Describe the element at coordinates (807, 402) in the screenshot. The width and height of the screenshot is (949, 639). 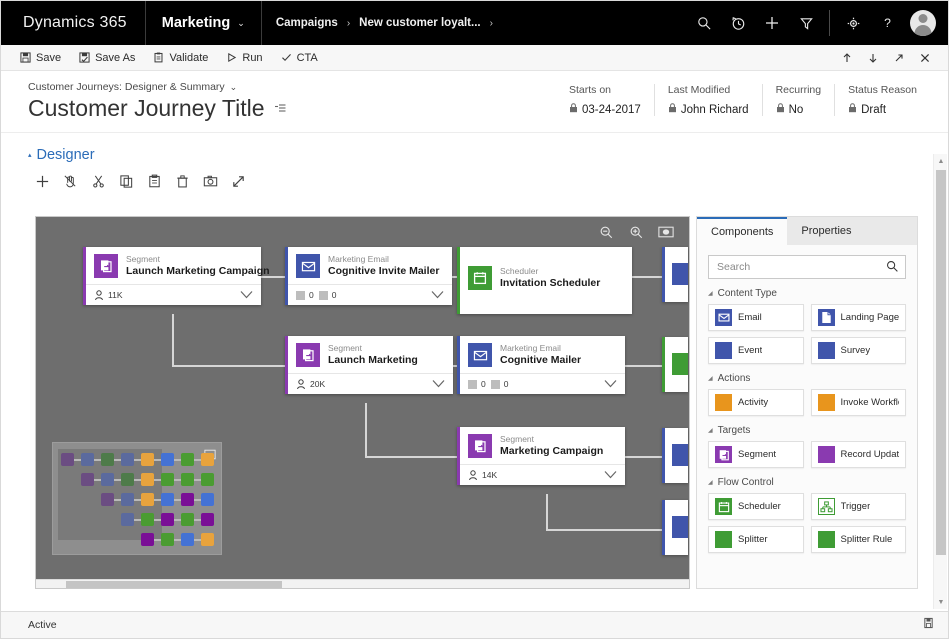
I see `tile-row: Activity Invoke Workflow` at that location.